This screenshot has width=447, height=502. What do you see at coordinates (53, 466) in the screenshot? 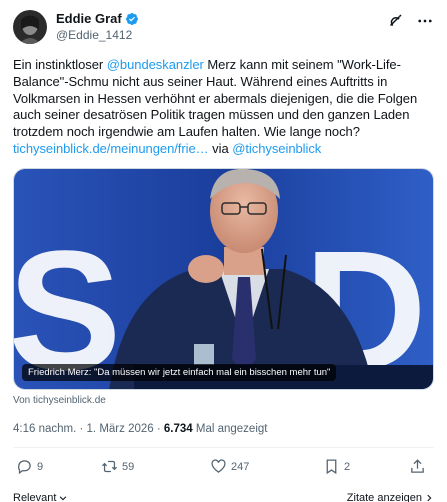
I see `reply-button: 9` at bounding box center [53, 466].